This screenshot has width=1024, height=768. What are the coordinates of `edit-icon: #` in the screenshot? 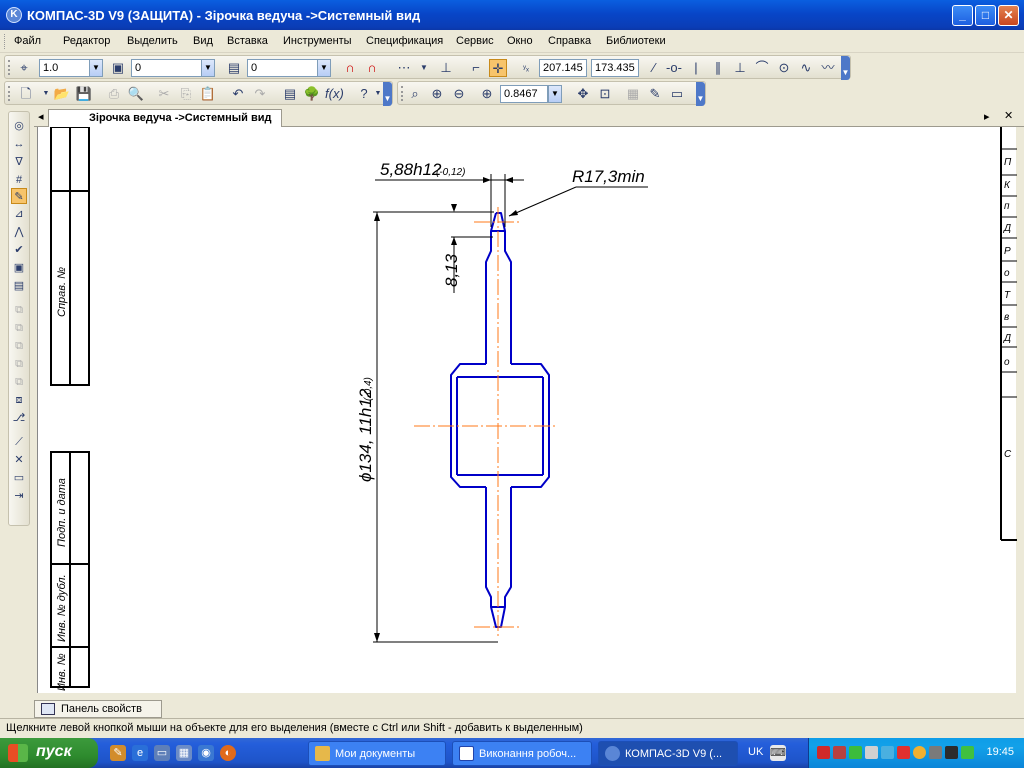 It's located at (19, 180).